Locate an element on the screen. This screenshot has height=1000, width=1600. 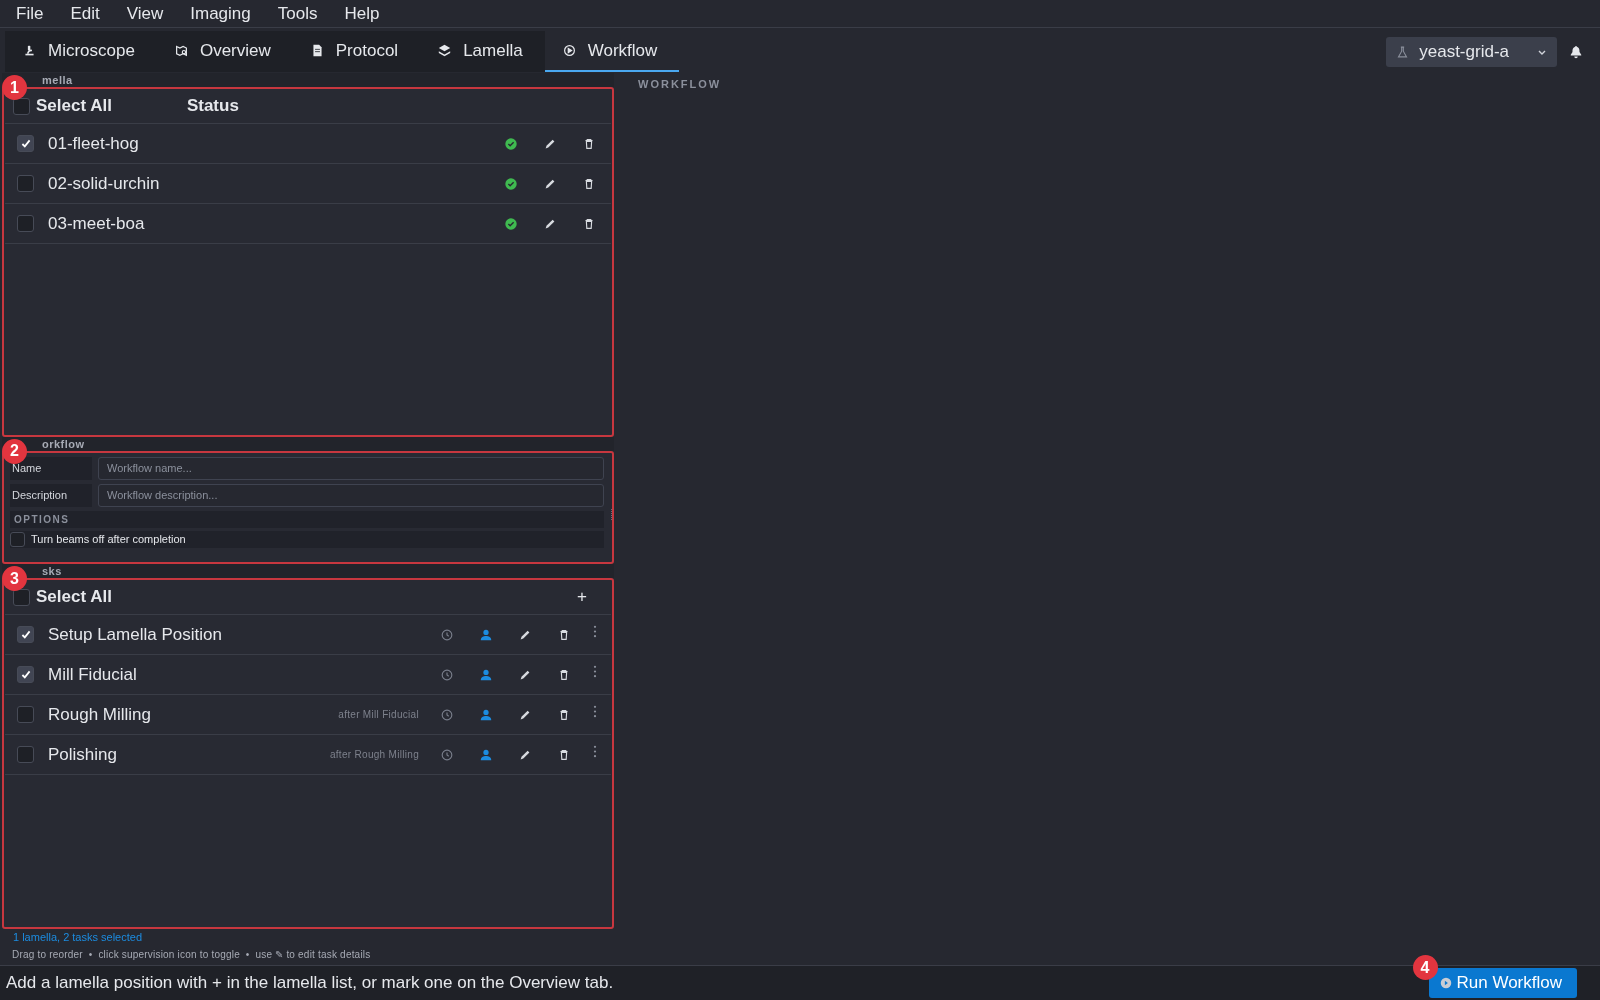
lamella-name: 02-solid-urchin is located at coordinates (104, 183).